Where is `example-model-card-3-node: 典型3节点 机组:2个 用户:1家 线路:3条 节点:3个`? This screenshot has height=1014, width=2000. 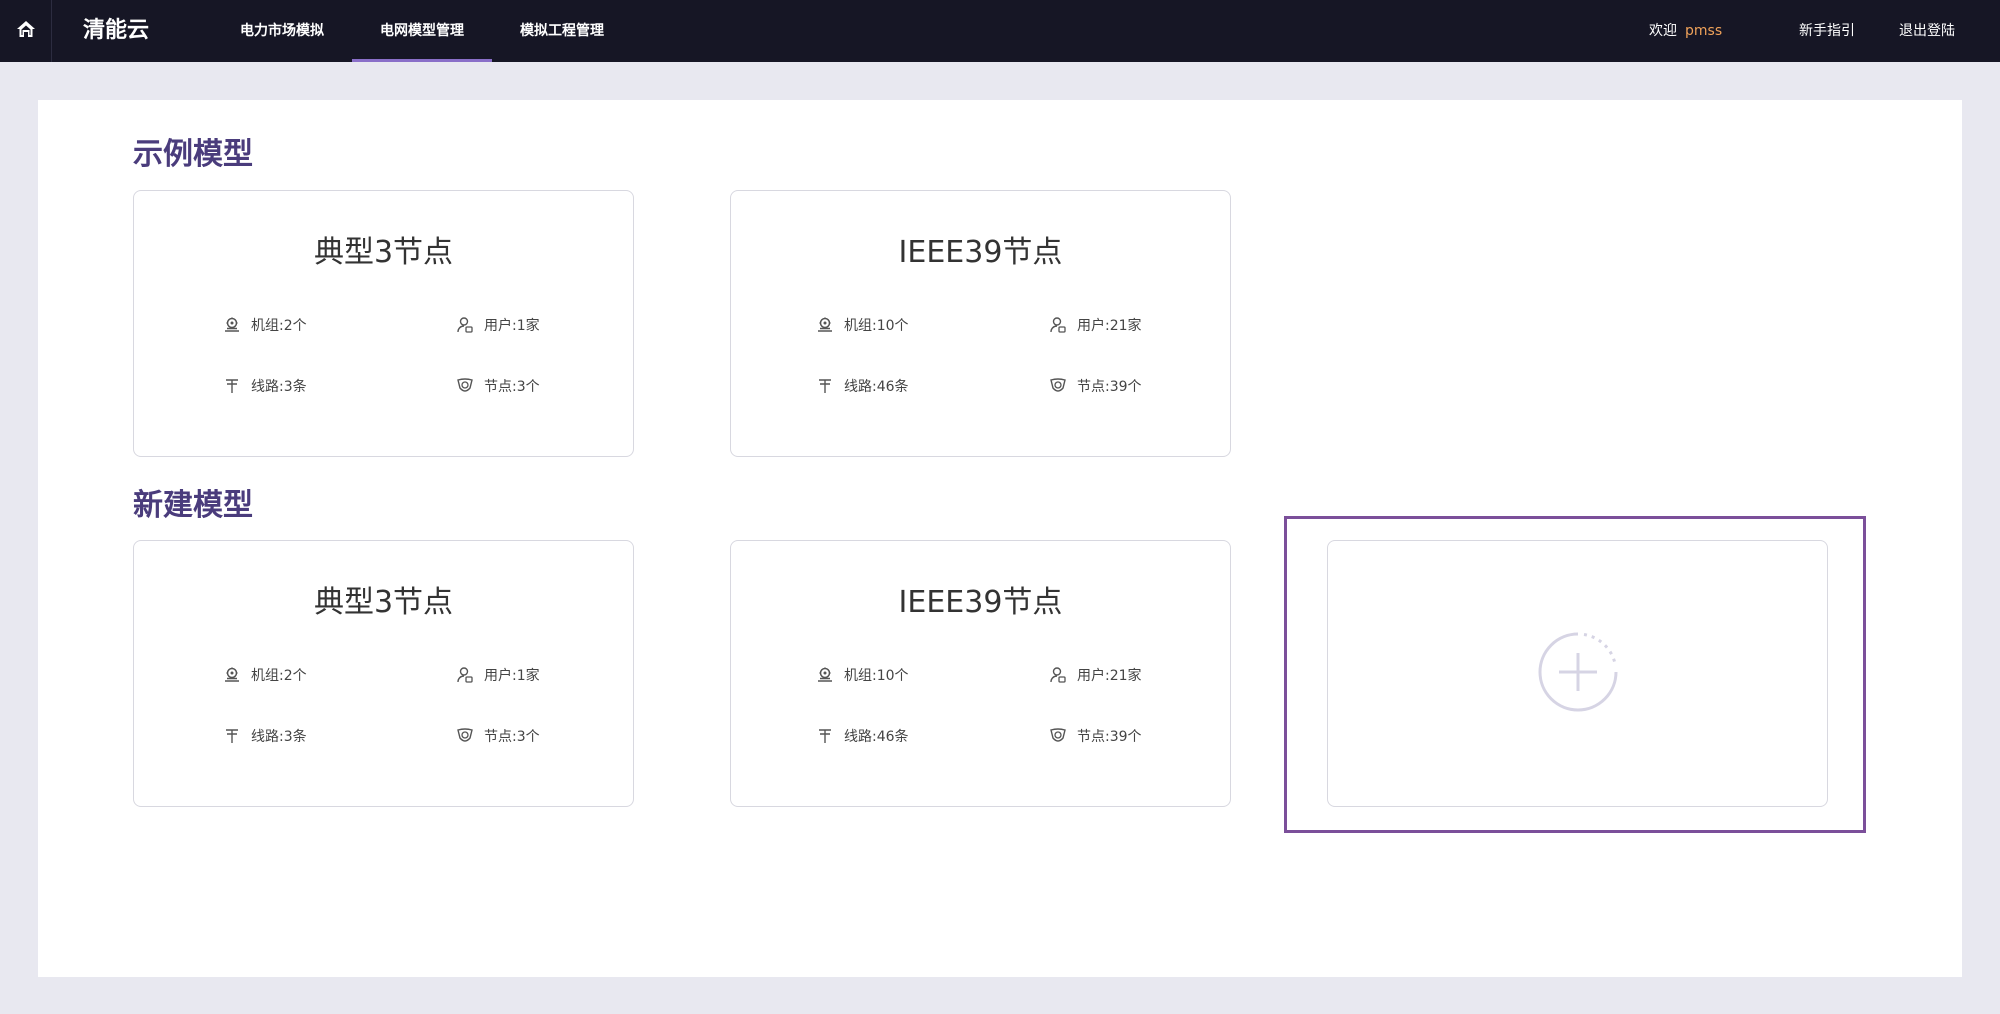
example-model-card-3-node: 典型3节点 机组:2个 用户:1家 线路:3条 节点:3个 is located at coordinates (383, 323).